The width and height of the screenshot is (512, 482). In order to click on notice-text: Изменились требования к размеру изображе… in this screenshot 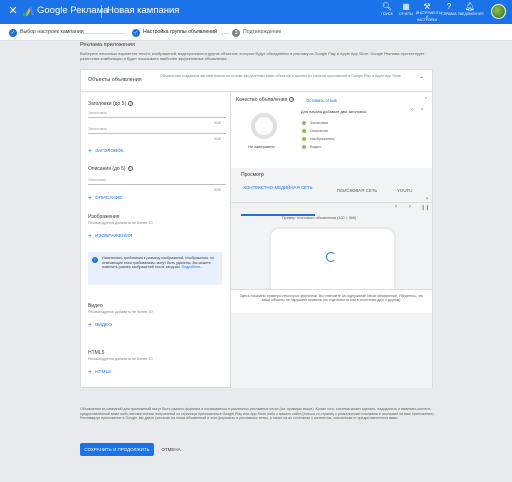, I will do `click(161, 263)`.